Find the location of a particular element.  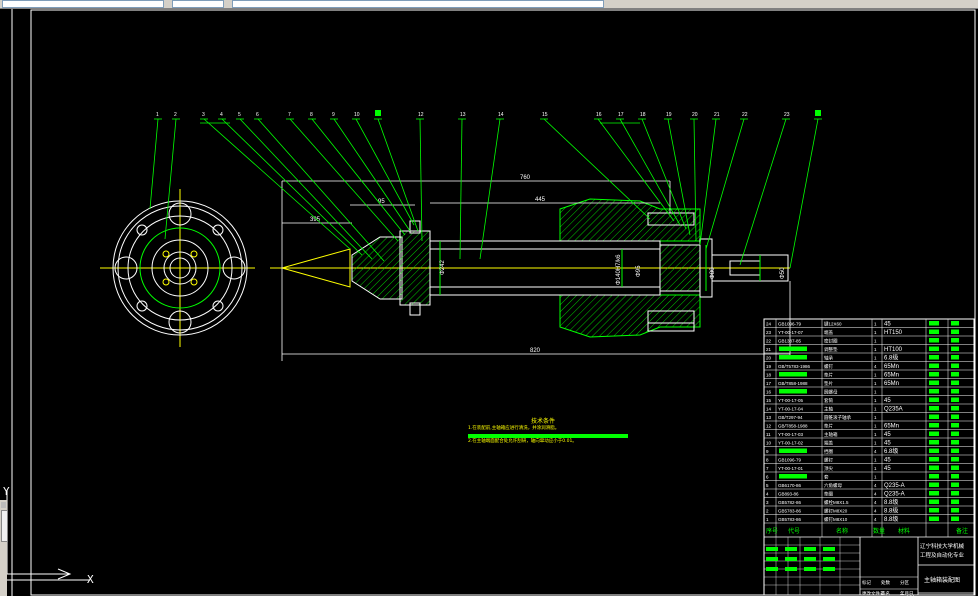

layer-dropdown is located at coordinates (83, 4).